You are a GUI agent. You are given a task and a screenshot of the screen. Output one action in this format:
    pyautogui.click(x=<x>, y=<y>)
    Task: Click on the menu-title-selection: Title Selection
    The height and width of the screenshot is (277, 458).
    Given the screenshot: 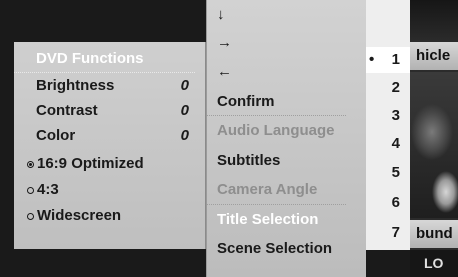 What is the action you would take?
    pyautogui.click(x=286, y=220)
    